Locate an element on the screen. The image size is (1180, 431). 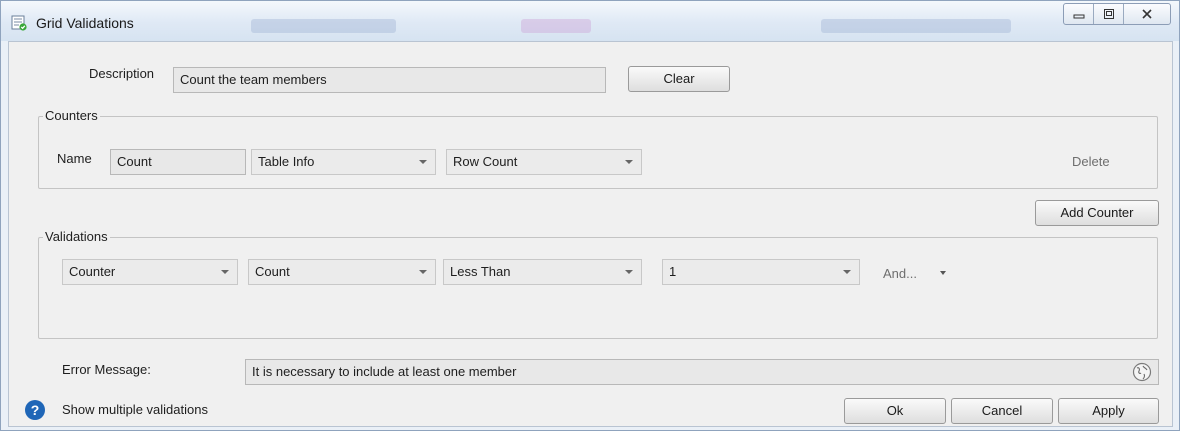
globe-icon is located at coordinates (1142, 372).